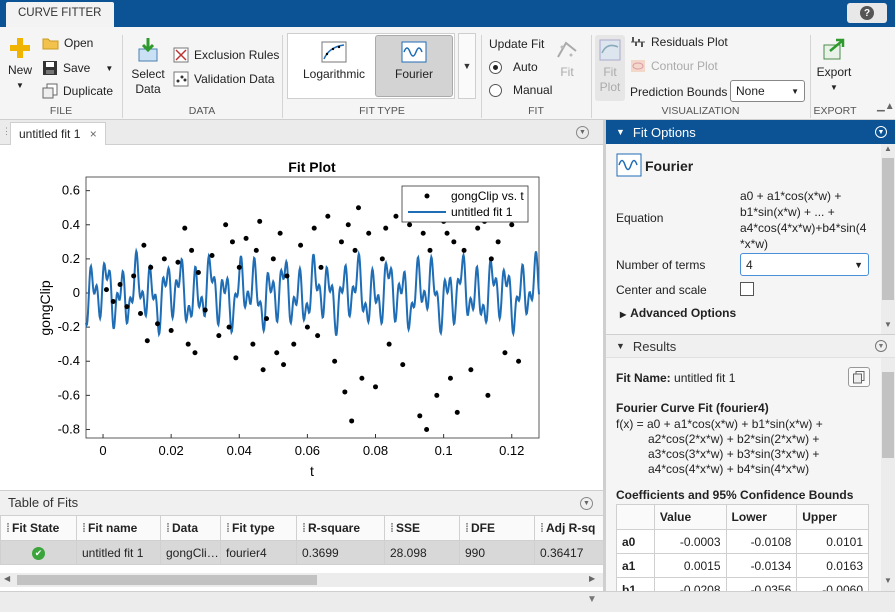 The height and width of the screenshot is (612, 895). I want to click on advanced-options-toggle: ▶ Advanced Options, so click(678, 313).